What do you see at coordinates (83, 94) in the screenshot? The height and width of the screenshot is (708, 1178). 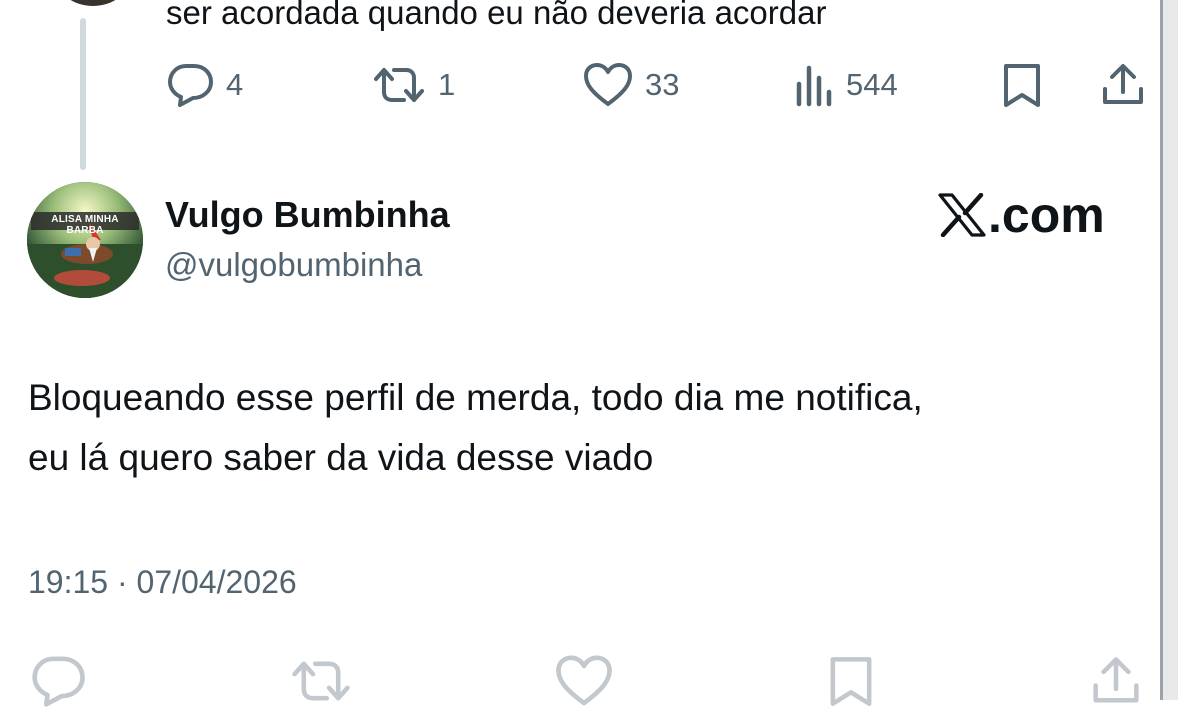 I see `thread-connector-line` at bounding box center [83, 94].